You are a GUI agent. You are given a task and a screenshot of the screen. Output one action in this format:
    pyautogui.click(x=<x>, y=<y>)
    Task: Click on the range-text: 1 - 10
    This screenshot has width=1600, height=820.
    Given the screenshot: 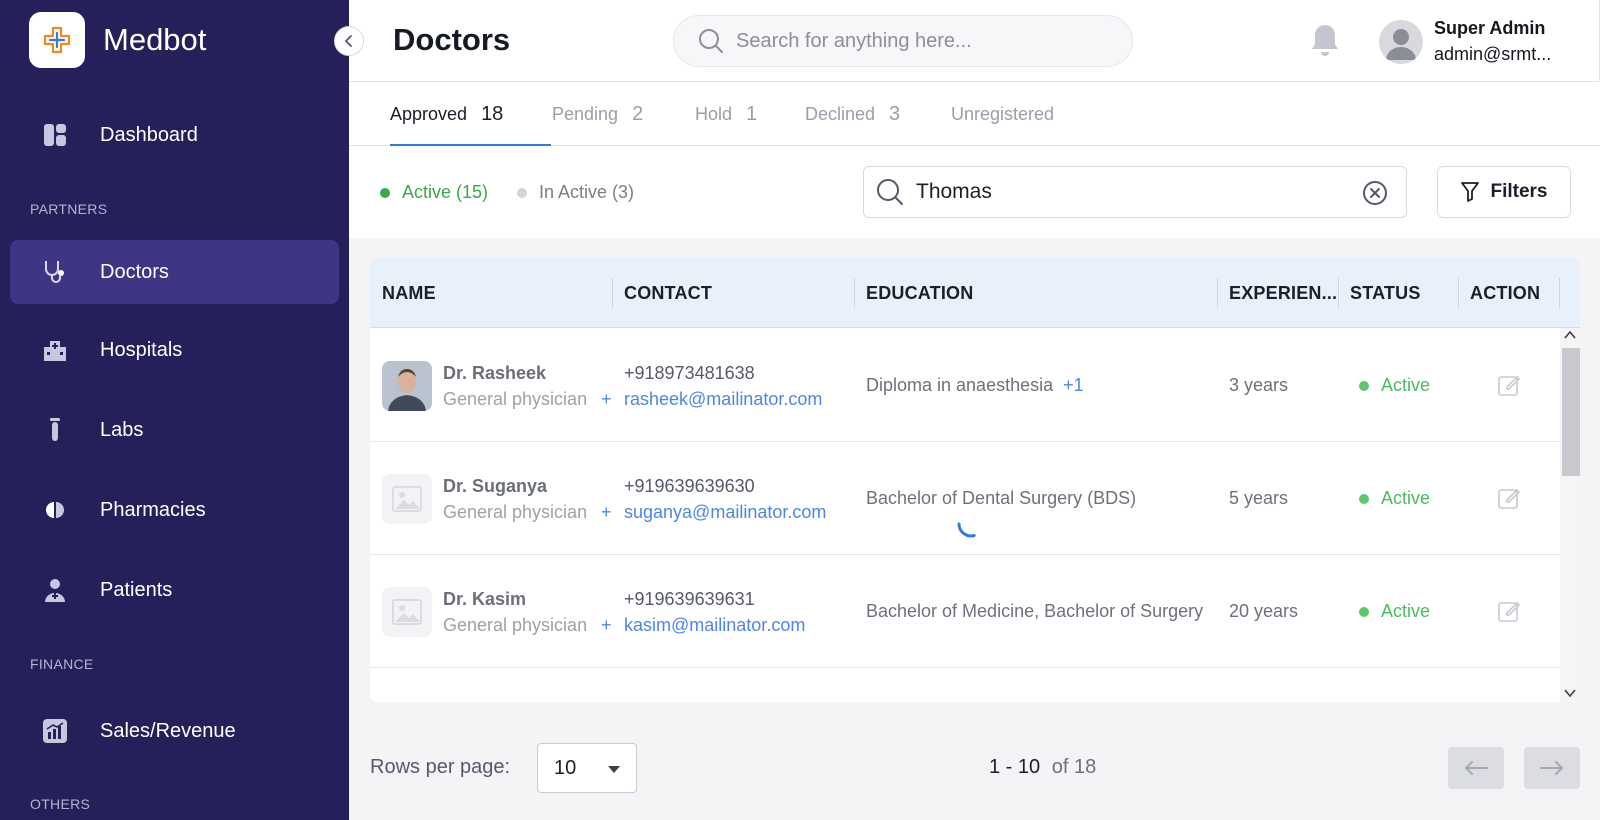 What is the action you would take?
    pyautogui.click(x=1015, y=767)
    